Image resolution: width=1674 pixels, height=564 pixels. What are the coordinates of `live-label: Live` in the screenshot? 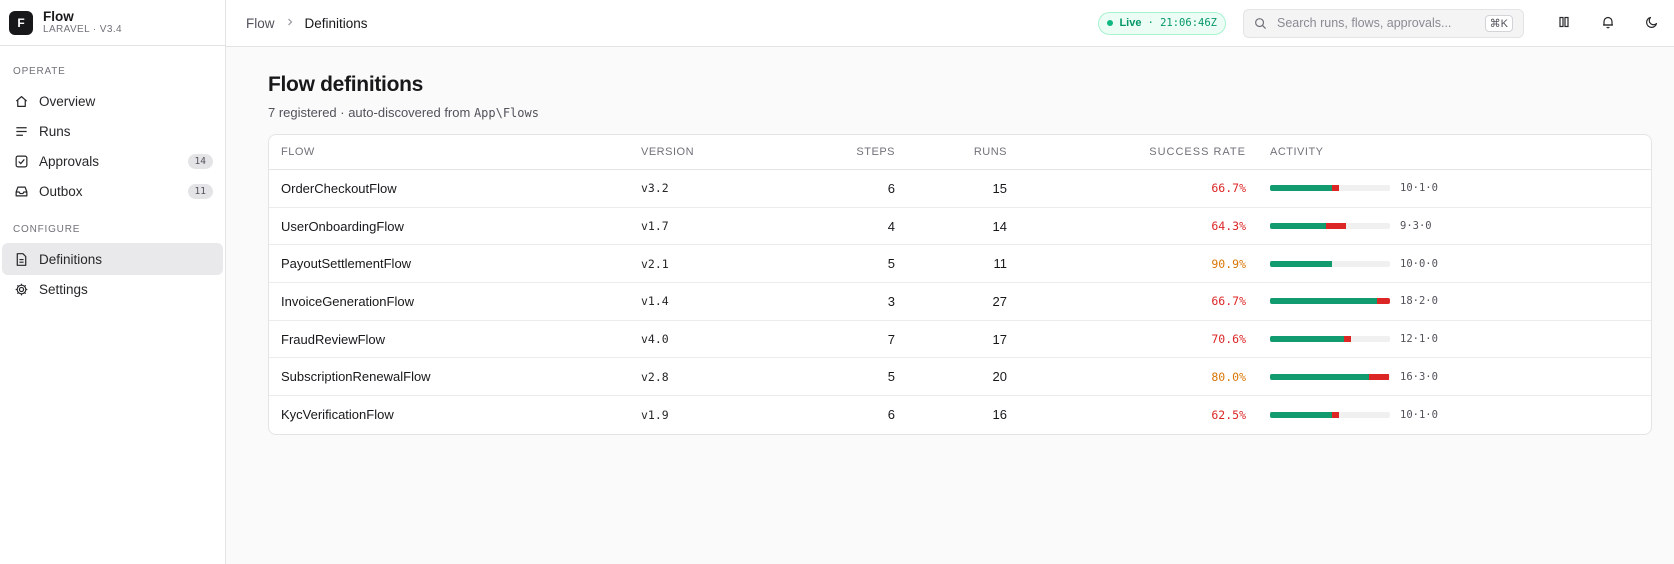 It's located at (1130, 23).